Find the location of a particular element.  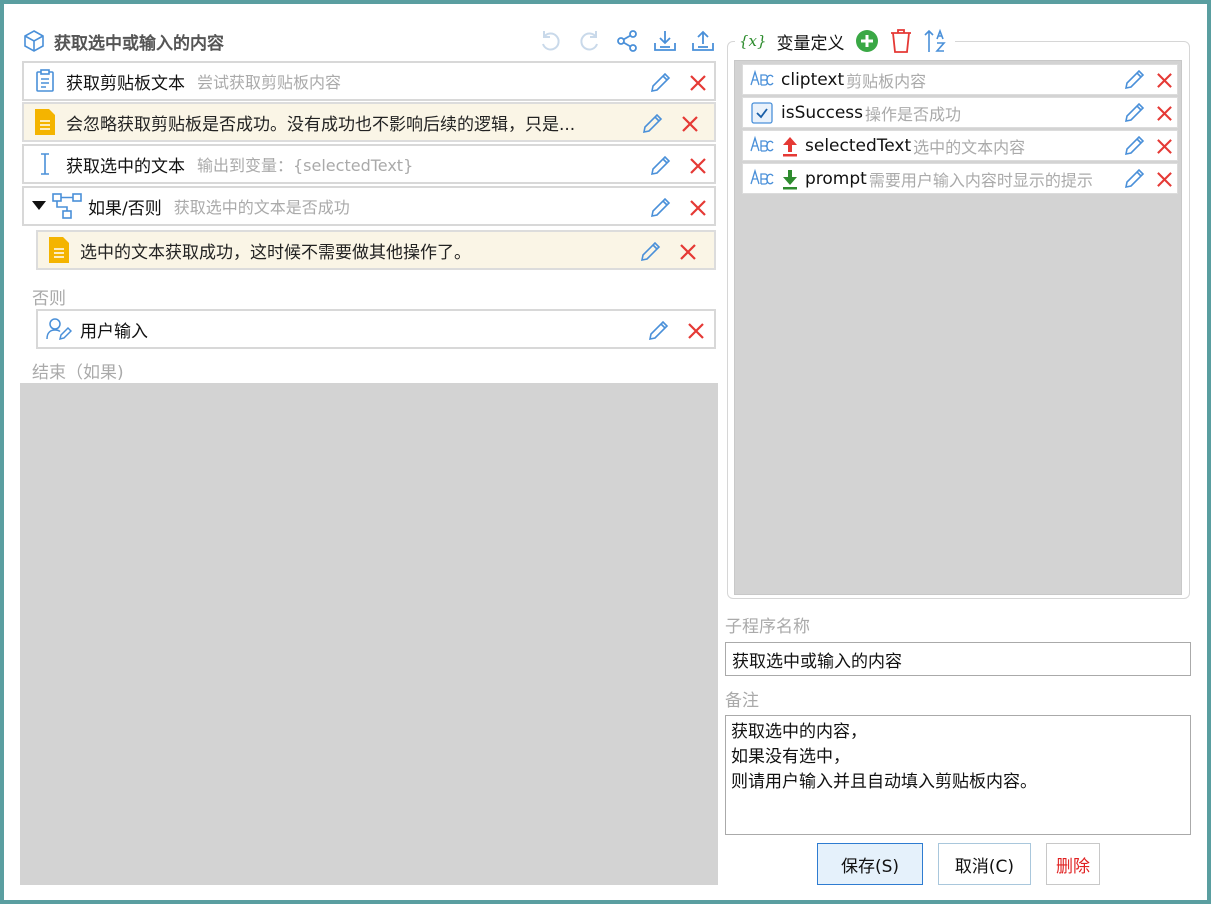

variable-name: isSuccess is located at coordinates (822, 112).